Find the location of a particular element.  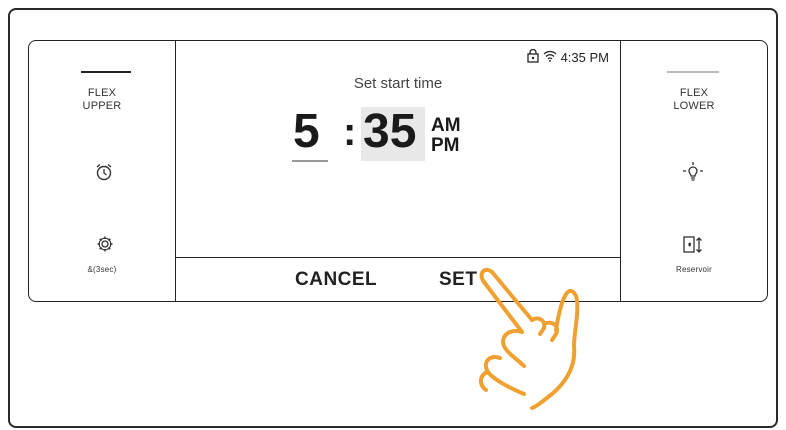

wifi-icon is located at coordinates (550, 57).